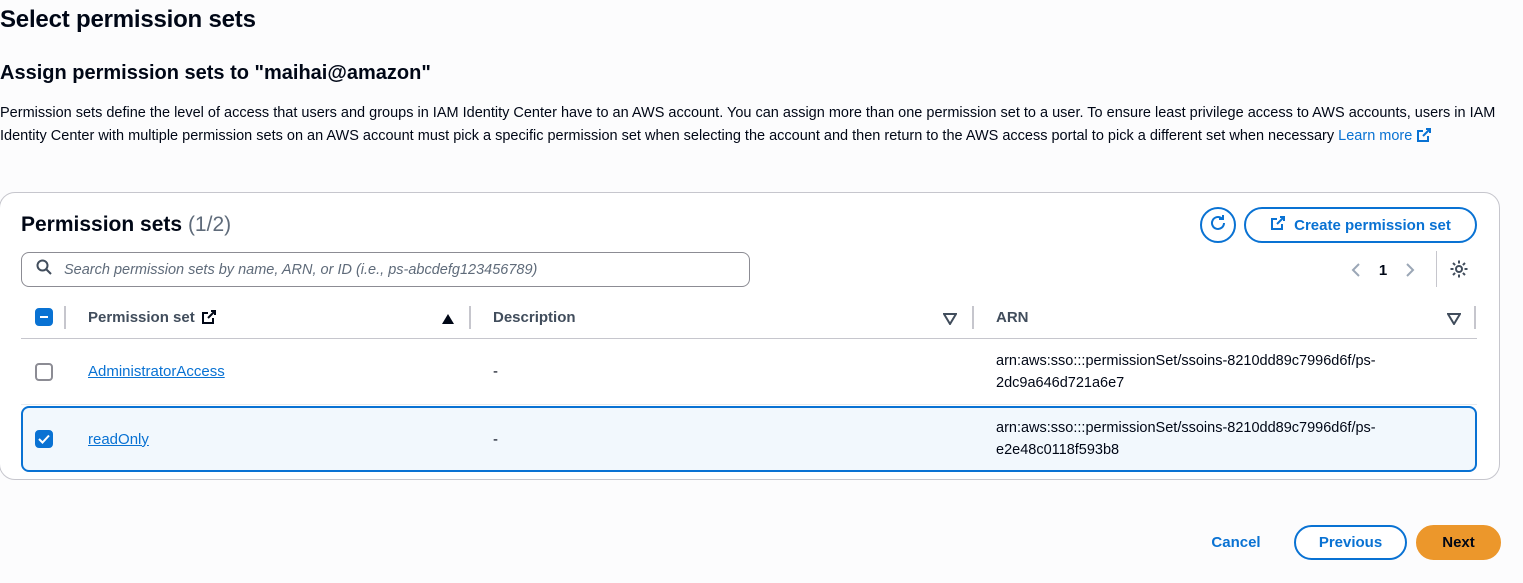 The image size is (1523, 583). What do you see at coordinates (1375, 135) in the screenshot?
I see `learn-more-label: Learn more` at bounding box center [1375, 135].